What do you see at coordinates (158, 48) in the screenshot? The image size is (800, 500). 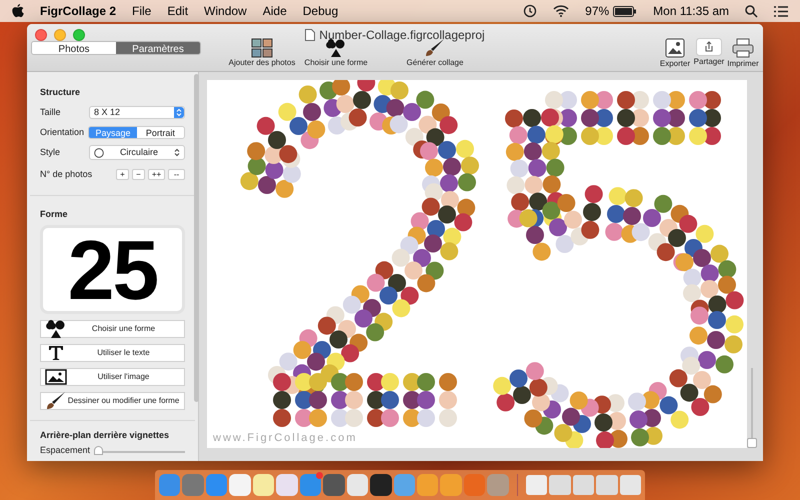 I see `tab: Paramètres` at bounding box center [158, 48].